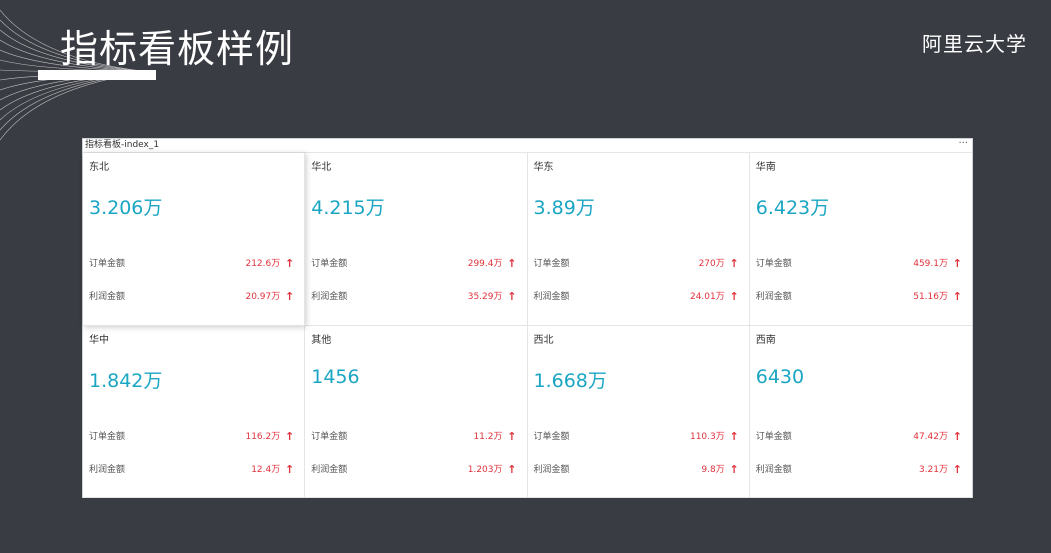 The width and height of the screenshot is (1051, 553). Describe the element at coordinates (636, 264) in the screenshot. I see `order-amount-row: 订单金额 270万 ↑` at that location.